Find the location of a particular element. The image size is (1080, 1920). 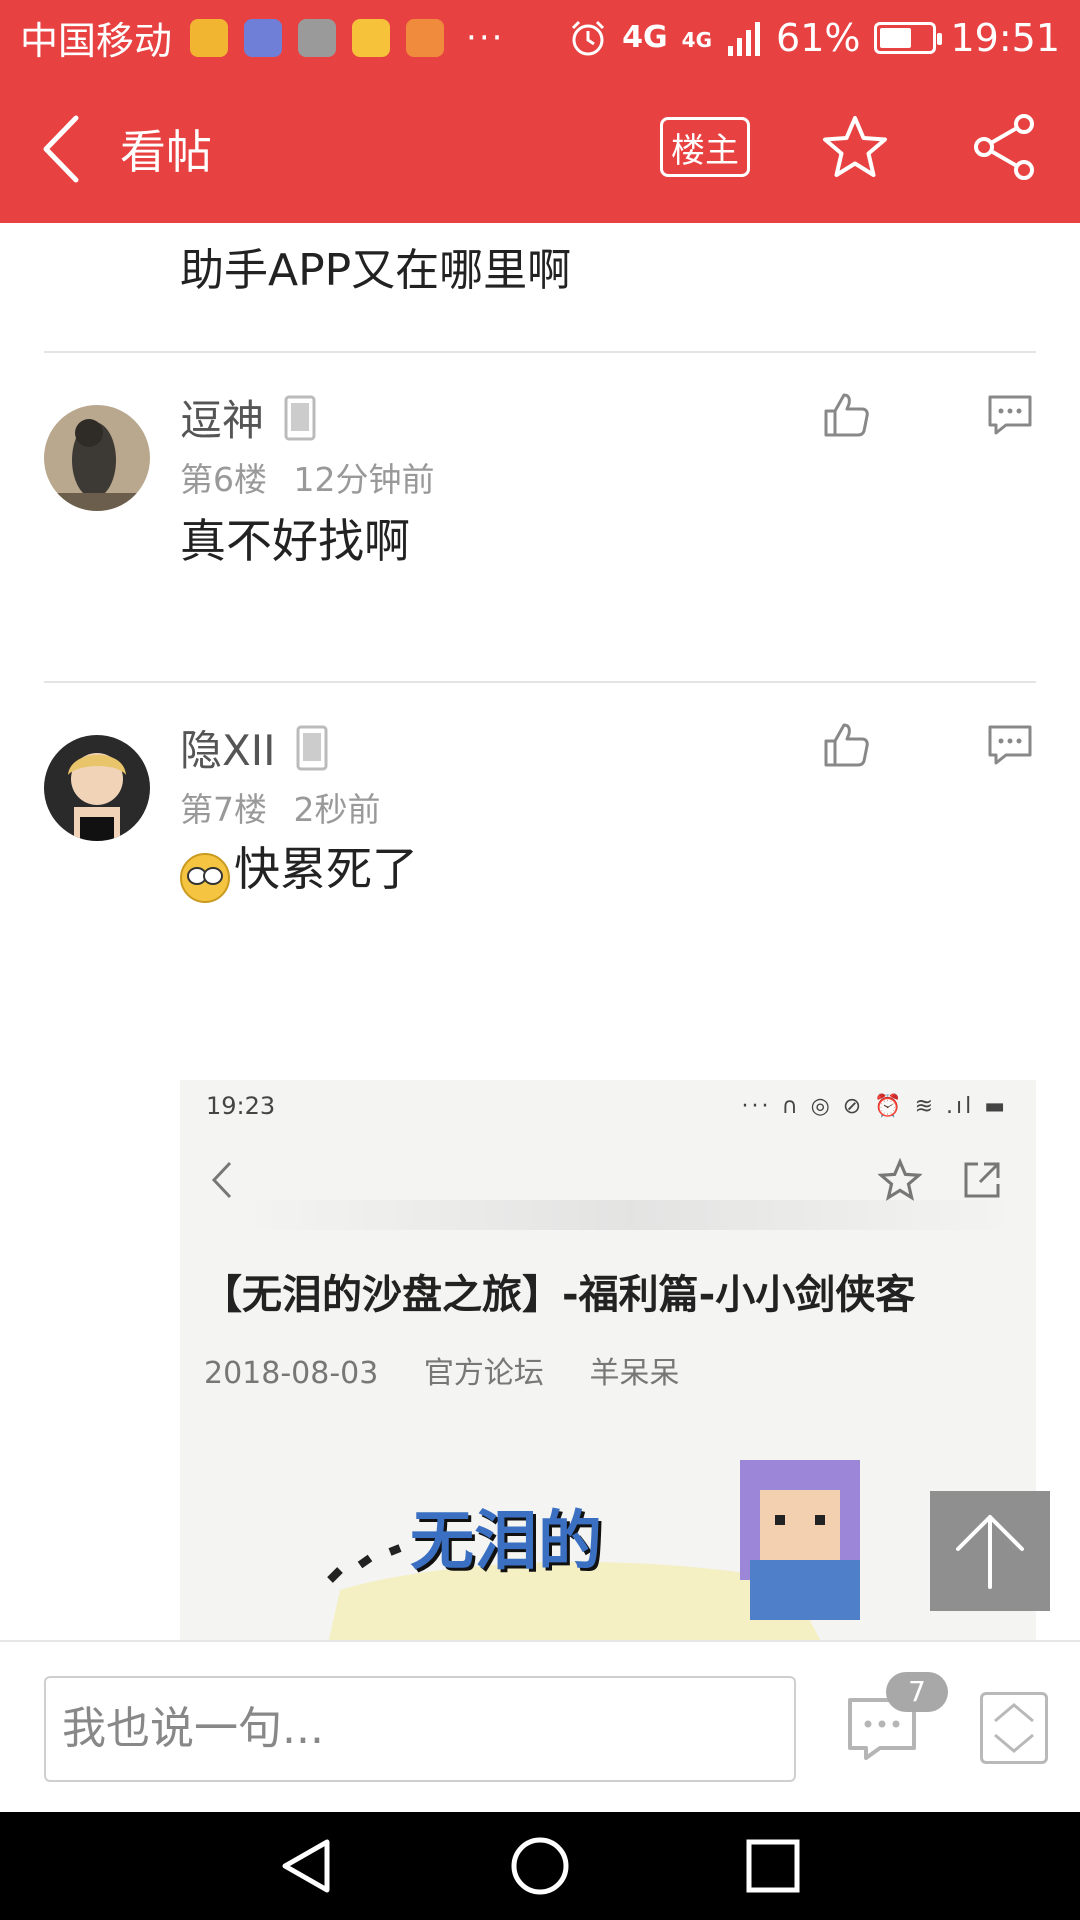

image-article-meta: 2018-08-03 官方论坛 羊呆呆 is located at coordinates (441, 1370).